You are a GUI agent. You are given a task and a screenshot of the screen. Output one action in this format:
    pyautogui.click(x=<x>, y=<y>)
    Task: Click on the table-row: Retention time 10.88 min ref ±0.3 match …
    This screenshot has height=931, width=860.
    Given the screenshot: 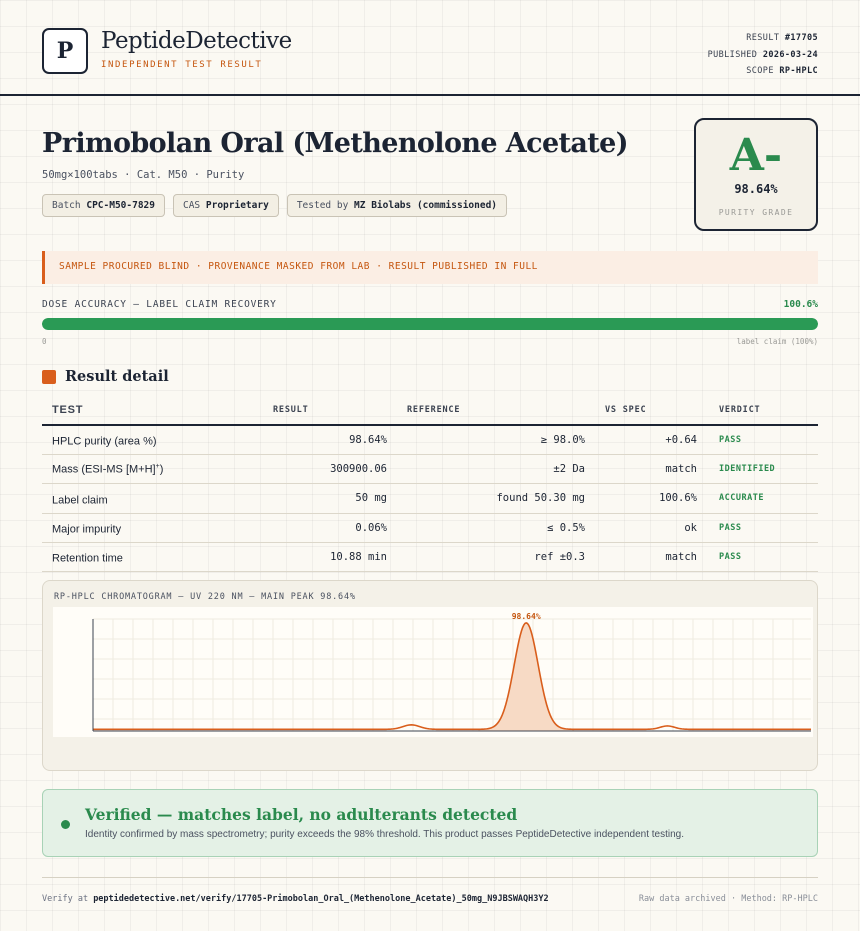 What is the action you would take?
    pyautogui.click(x=430, y=557)
    